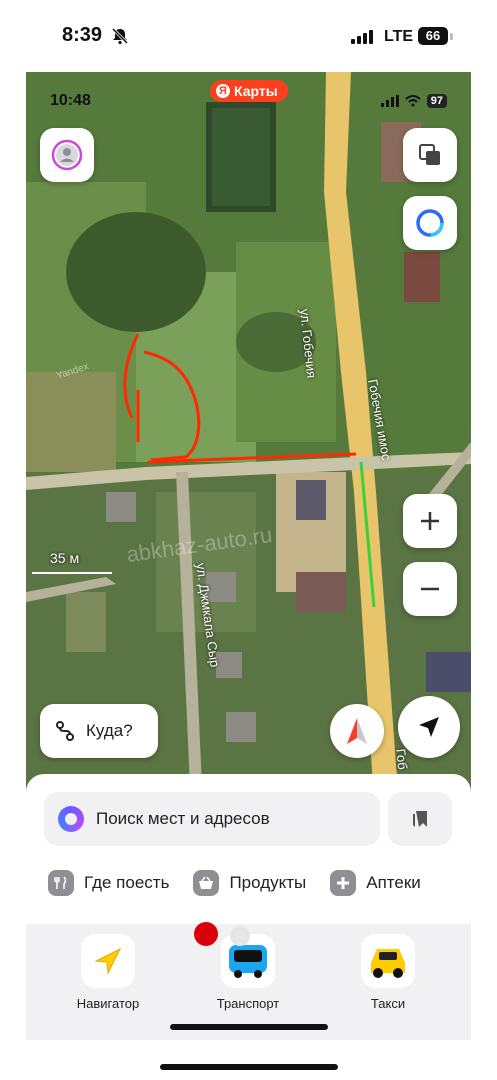  Describe the element at coordinates (362, 37) in the screenshot. I see `cellular-signal-icon` at that location.